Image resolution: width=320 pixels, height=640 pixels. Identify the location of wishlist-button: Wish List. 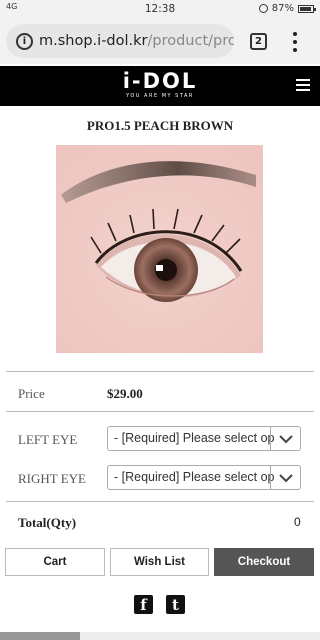
(159, 562).